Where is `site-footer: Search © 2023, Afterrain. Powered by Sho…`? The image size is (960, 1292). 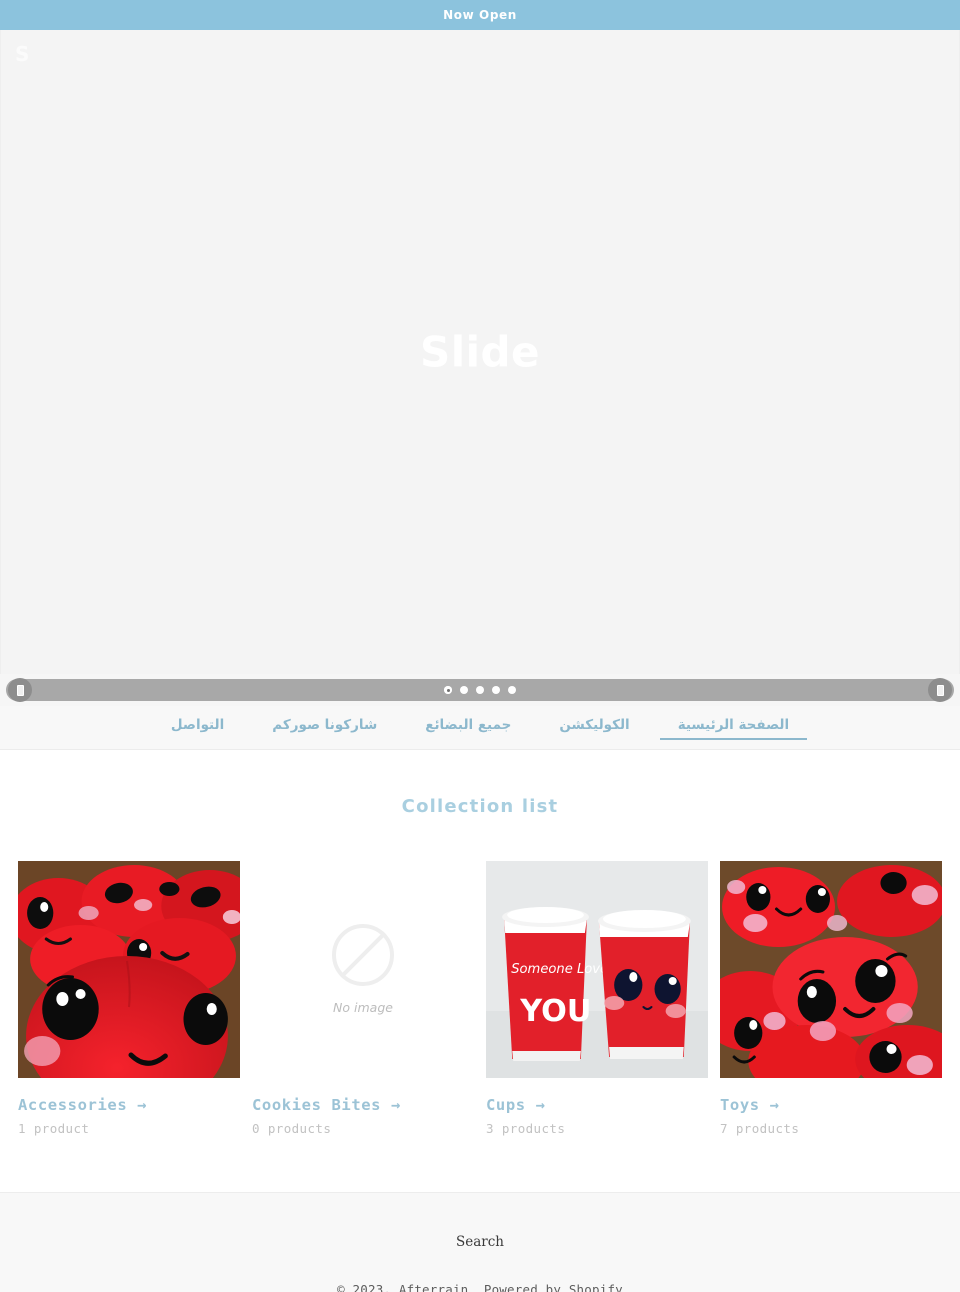
site-footer: Search © 2023, Afterrain. Powered by Sho… is located at coordinates (480, 1242).